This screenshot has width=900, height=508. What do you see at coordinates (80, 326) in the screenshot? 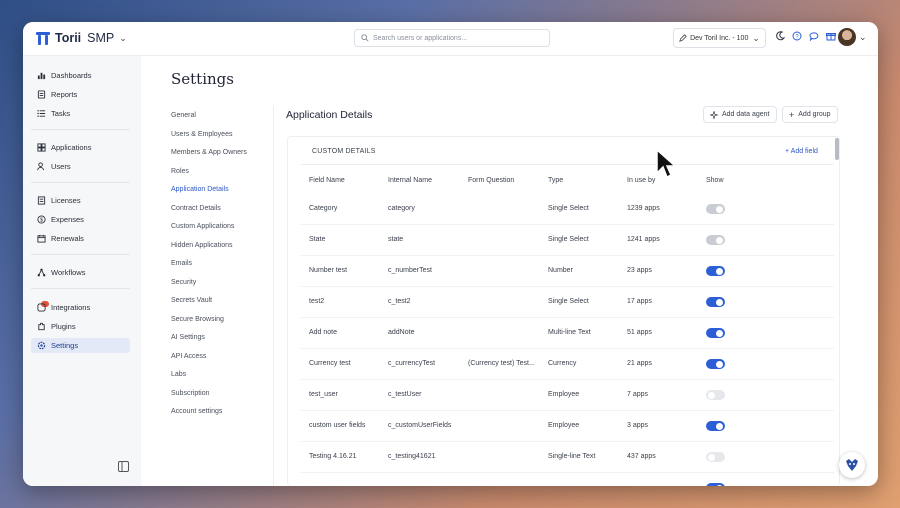
I see `sidebar-item-plugins: Plugins` at bounding box center [80, 326].